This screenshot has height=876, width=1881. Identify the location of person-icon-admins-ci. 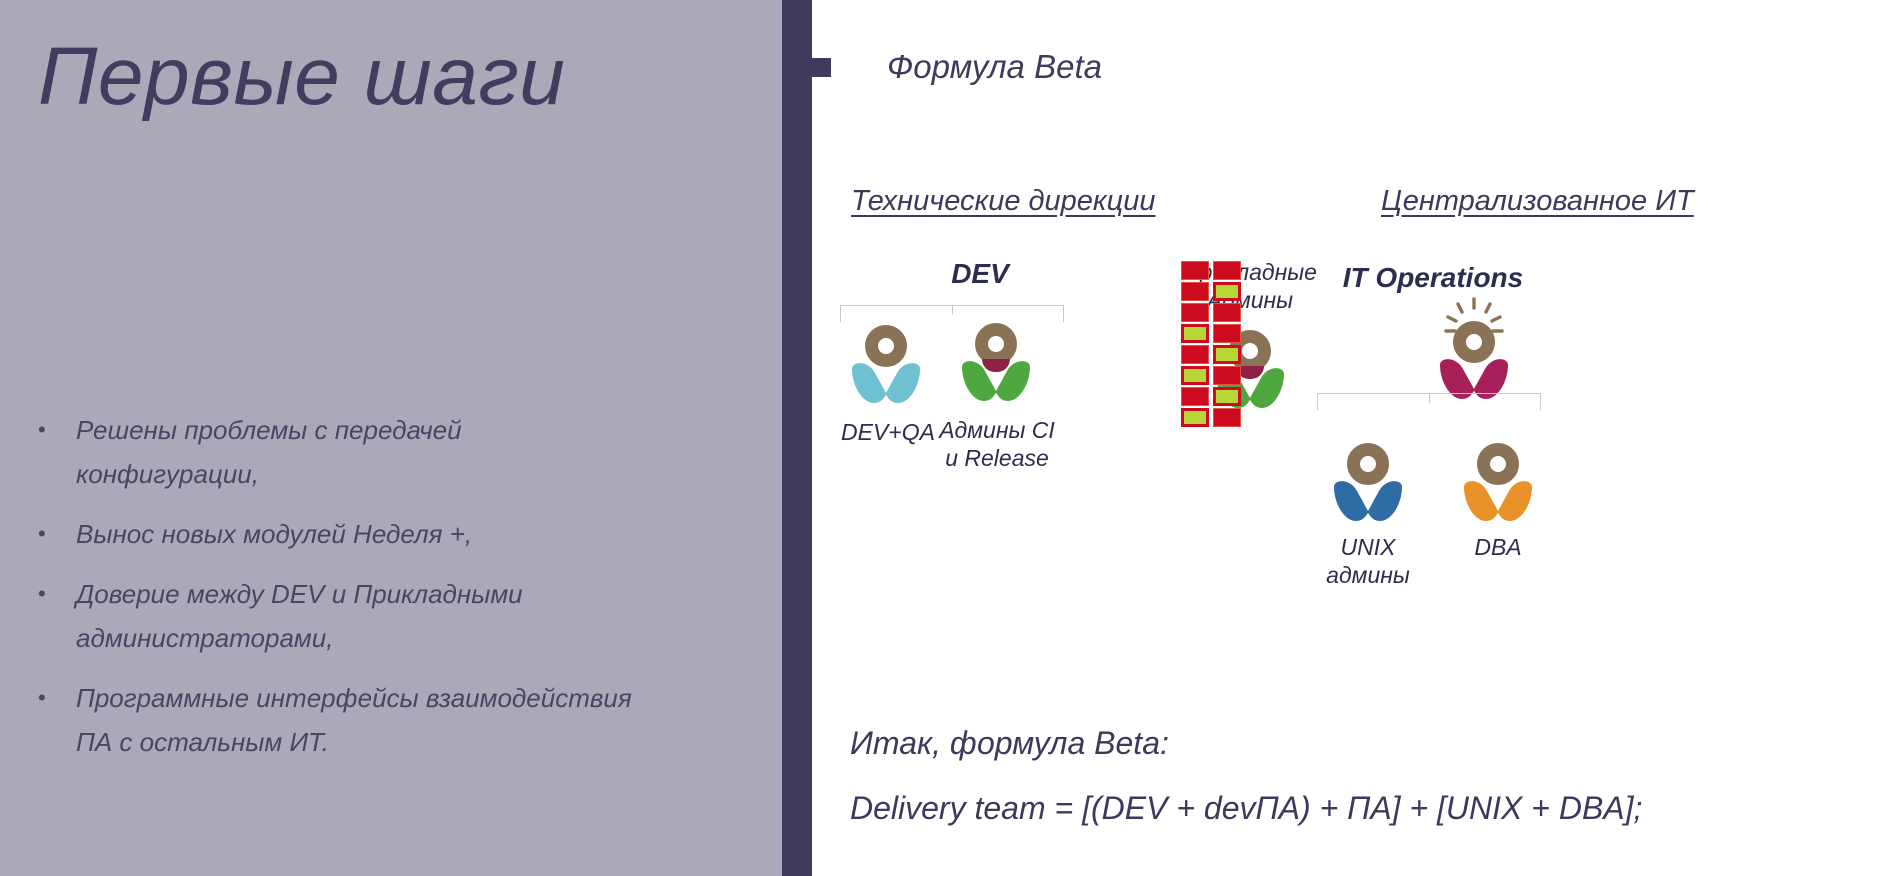
(996, 362).